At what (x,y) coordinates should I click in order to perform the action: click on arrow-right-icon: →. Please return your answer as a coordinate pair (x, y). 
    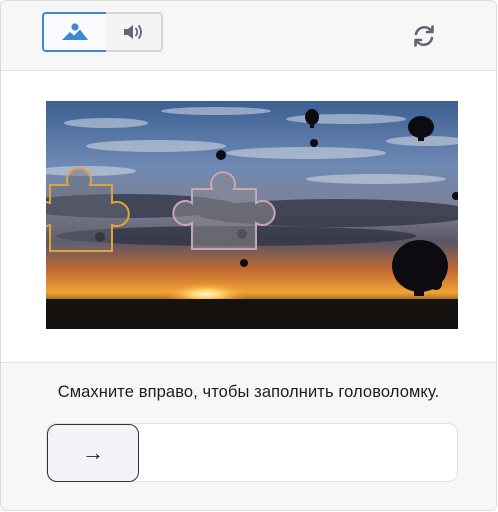
    Looking at the image, I should click on (93, 452).